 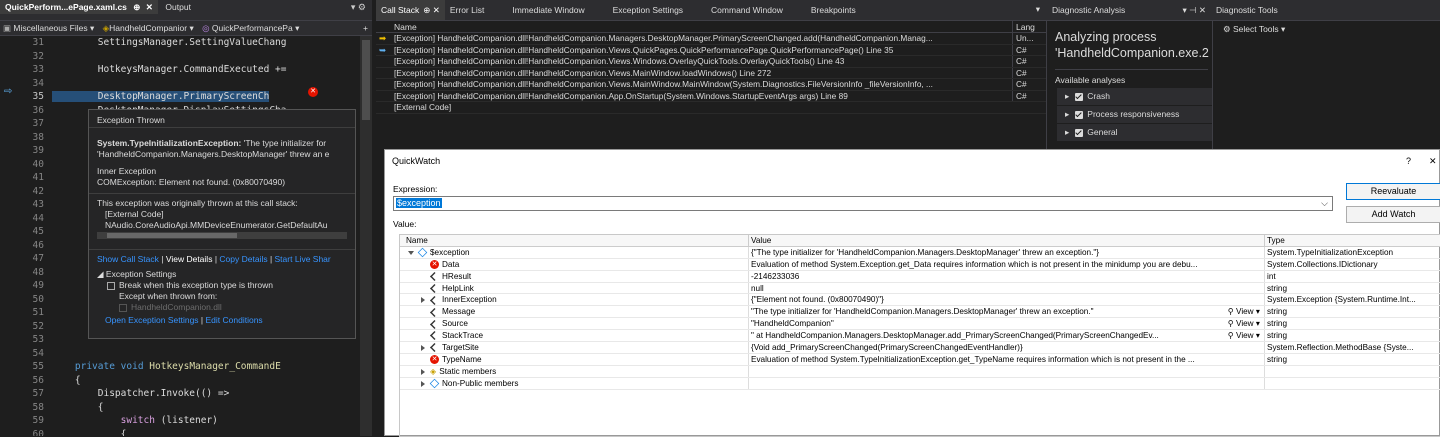 What do you see at coordinates (180, 381) in the screenshot?
I see `code-line: 56 {` at bounding box center [180, 381].